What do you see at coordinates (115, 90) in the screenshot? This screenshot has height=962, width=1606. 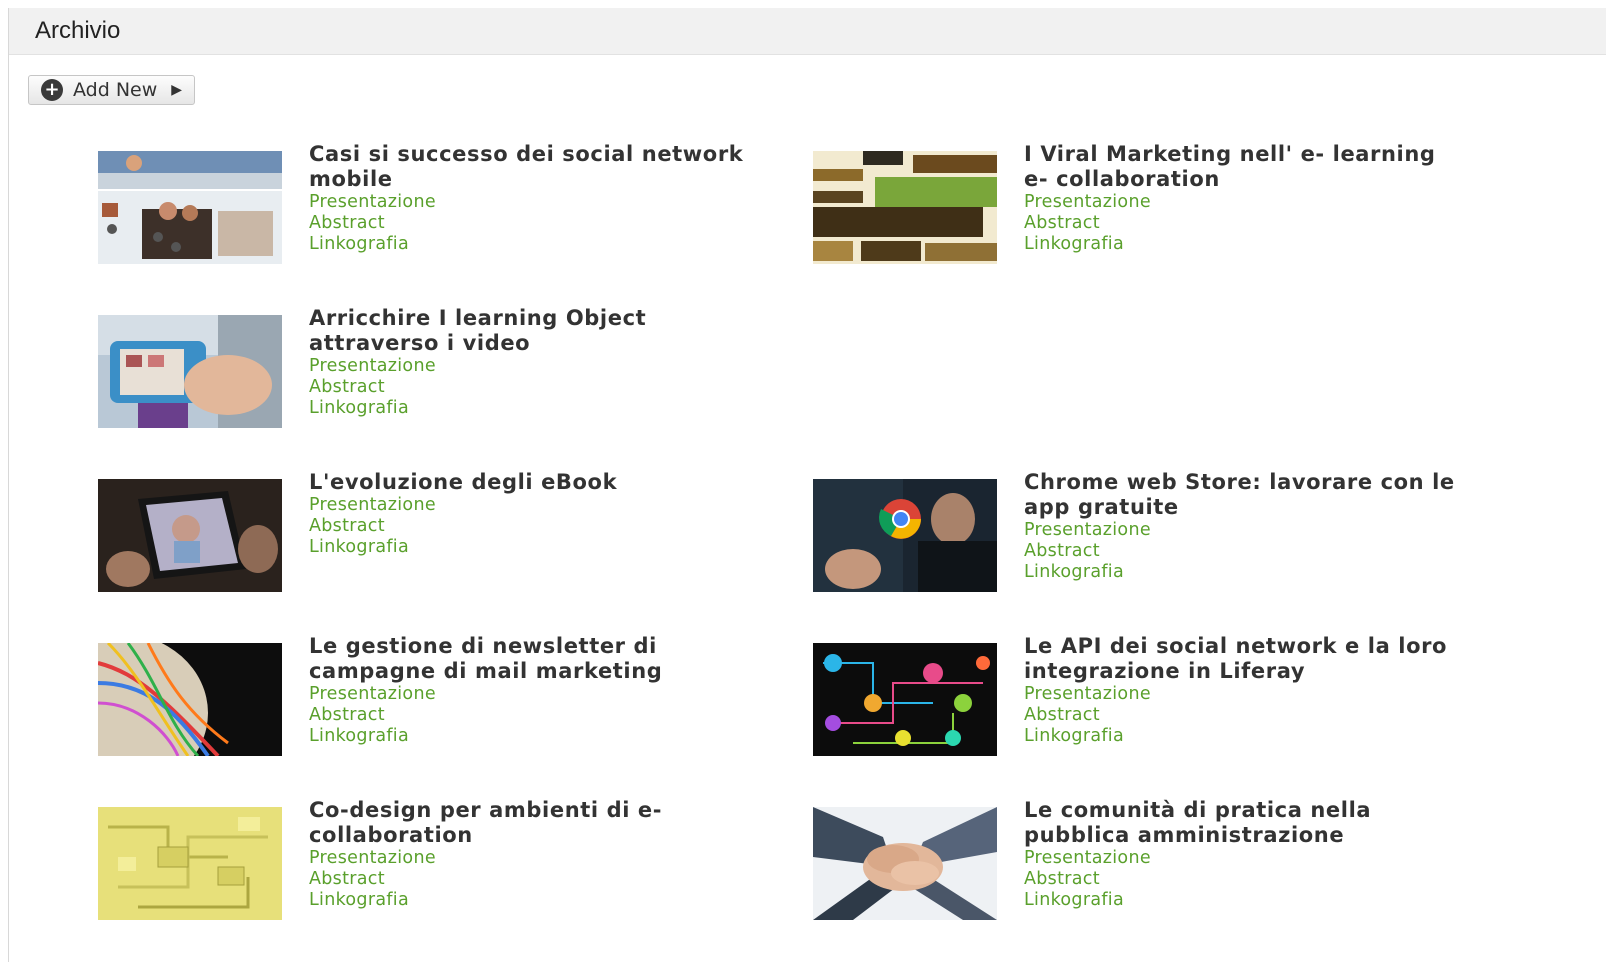 I see `add-new-label: Add New` at bounding box center [115, 90].